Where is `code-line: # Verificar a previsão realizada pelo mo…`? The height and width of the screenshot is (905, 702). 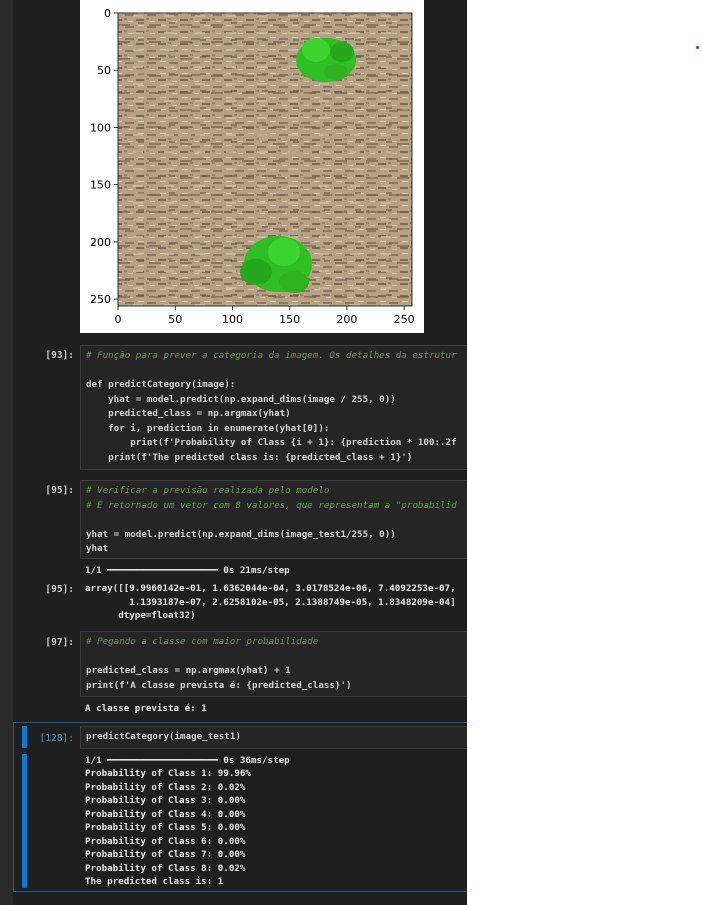
code-line: # Verificar a previsão realizada pelo mo… is located at coordinates (208, 490).